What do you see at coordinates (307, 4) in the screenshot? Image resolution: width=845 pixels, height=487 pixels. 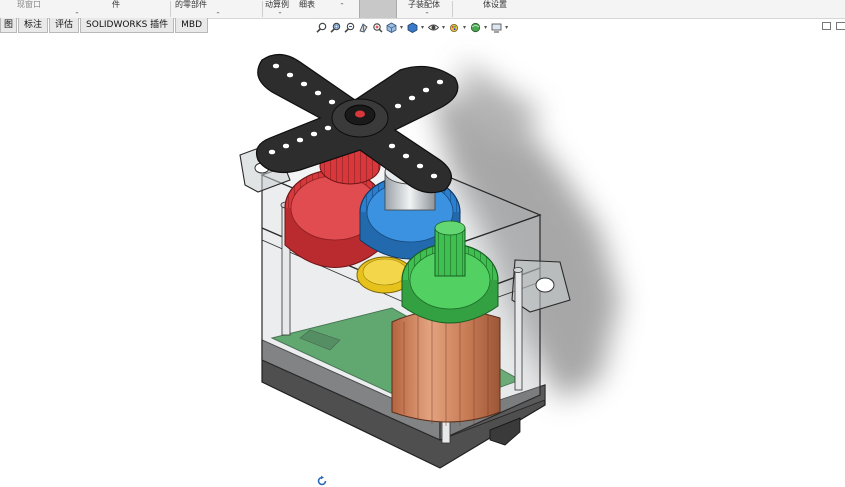 I see `ribbon-item-label: 细表` at bounding box center [307, 4].